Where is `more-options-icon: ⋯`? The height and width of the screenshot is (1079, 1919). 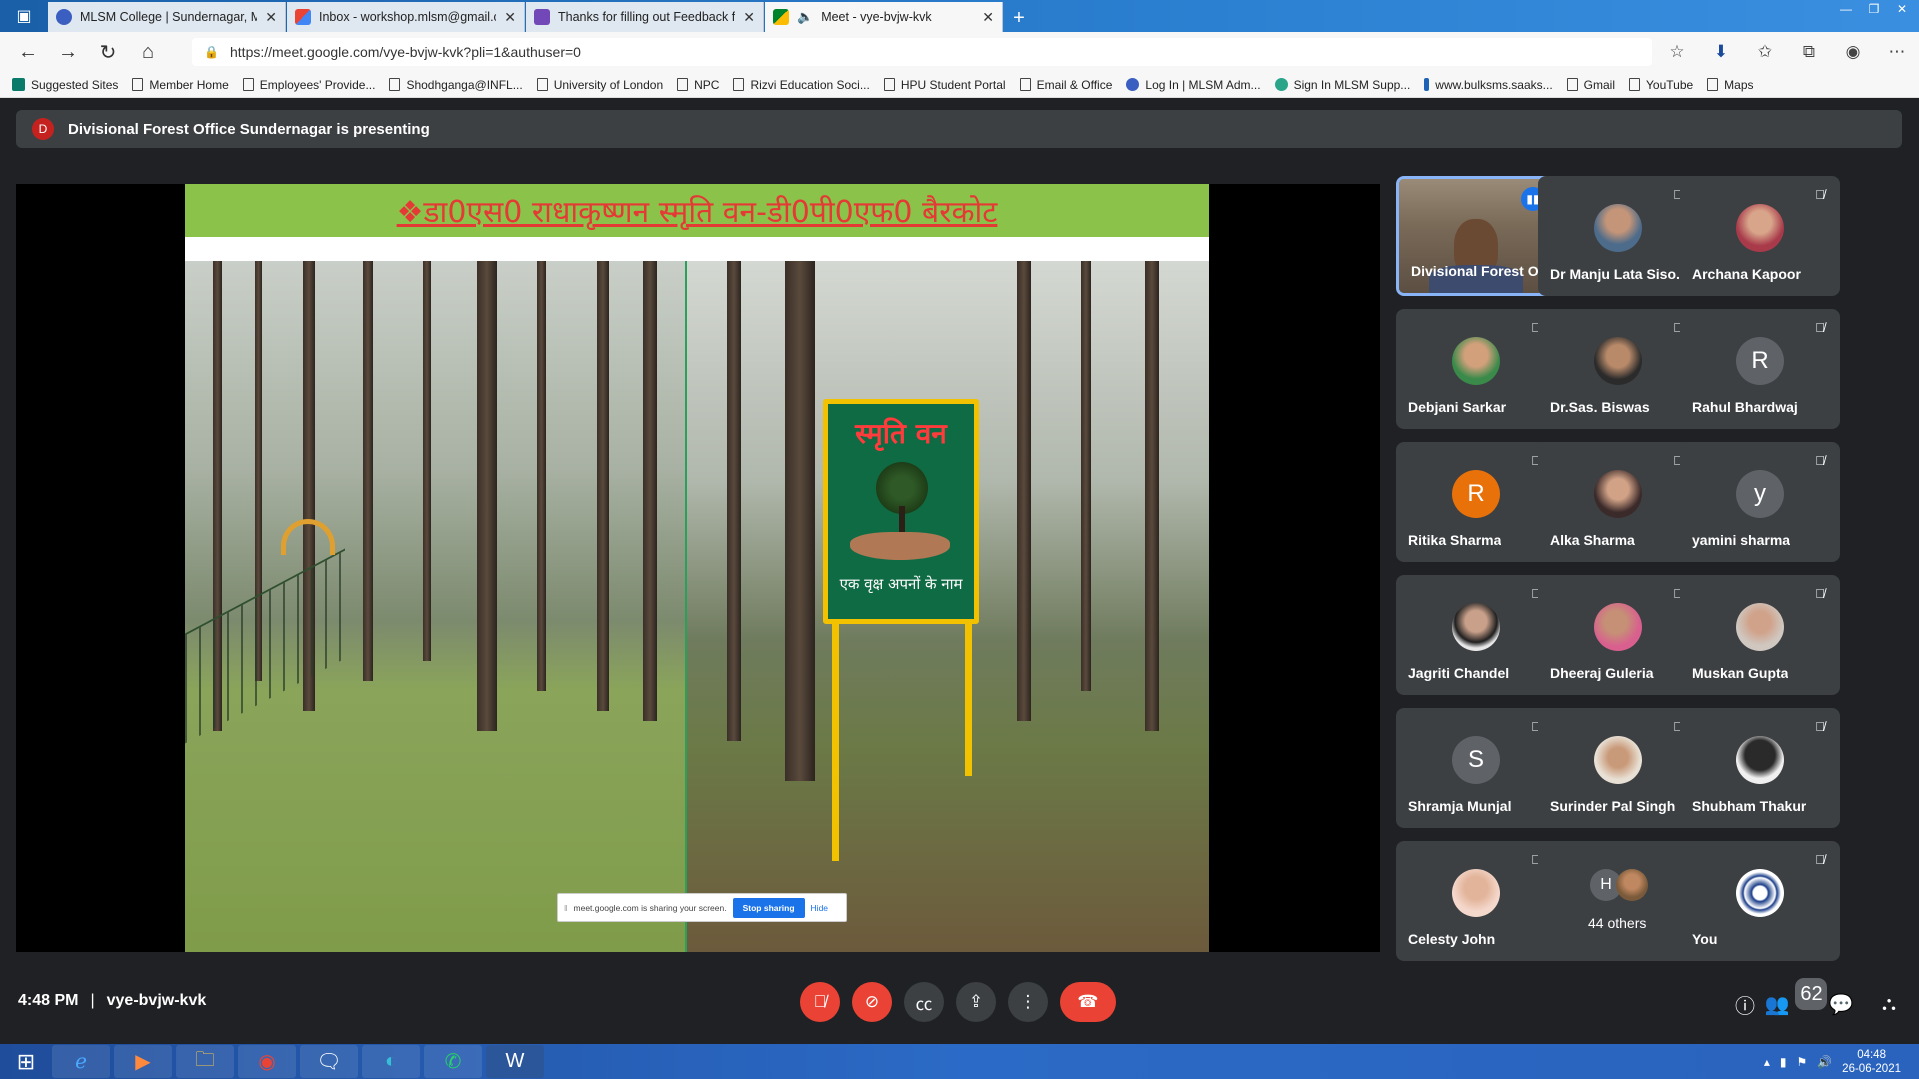
more-options-icon: ⋯ is located at coordinates (1897, 52).